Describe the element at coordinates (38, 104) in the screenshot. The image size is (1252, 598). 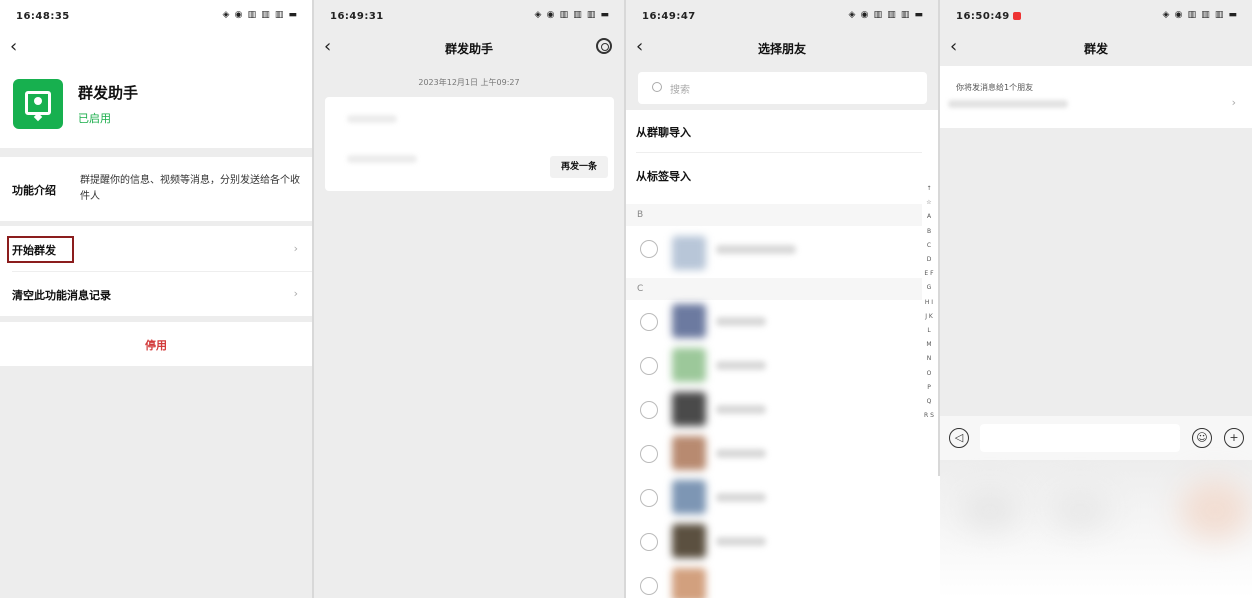
I see `broadcast-assistant-logo-icon` at that location.